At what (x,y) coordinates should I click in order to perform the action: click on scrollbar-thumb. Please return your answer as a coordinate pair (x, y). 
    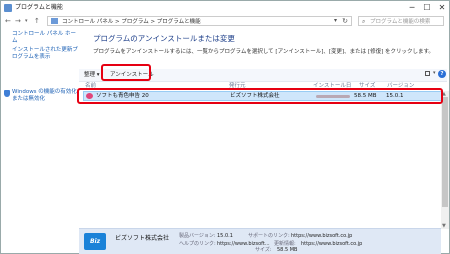
    Looking at the image, I should click on (445, 152).